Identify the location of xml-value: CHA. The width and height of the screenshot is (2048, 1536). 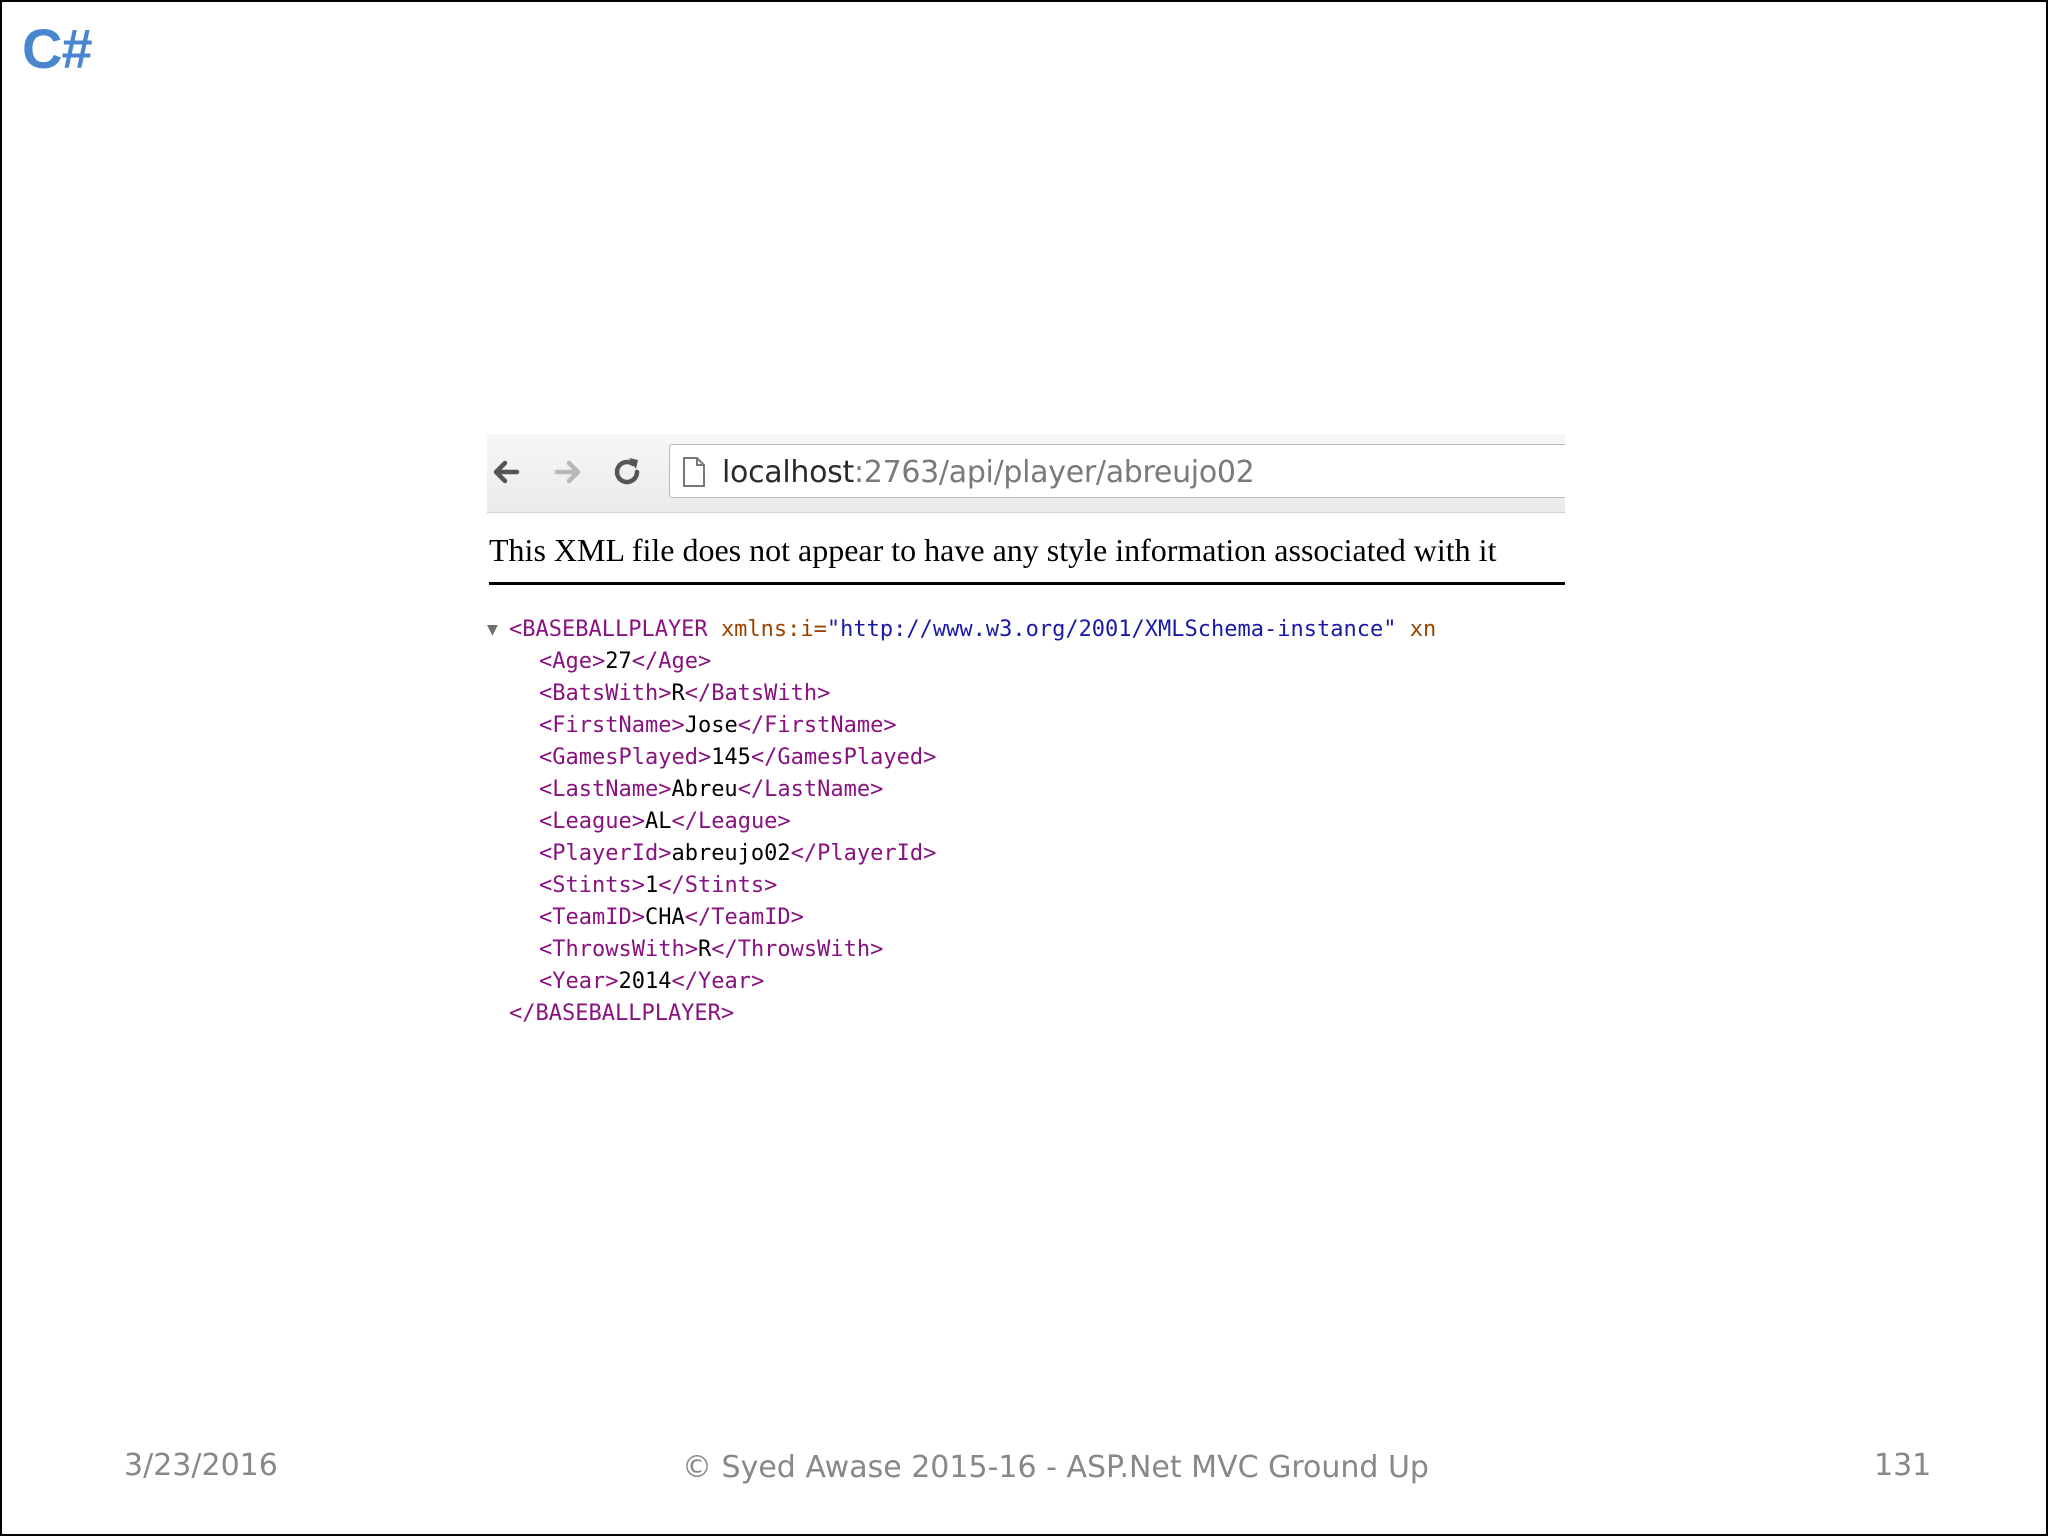
(664, 917).